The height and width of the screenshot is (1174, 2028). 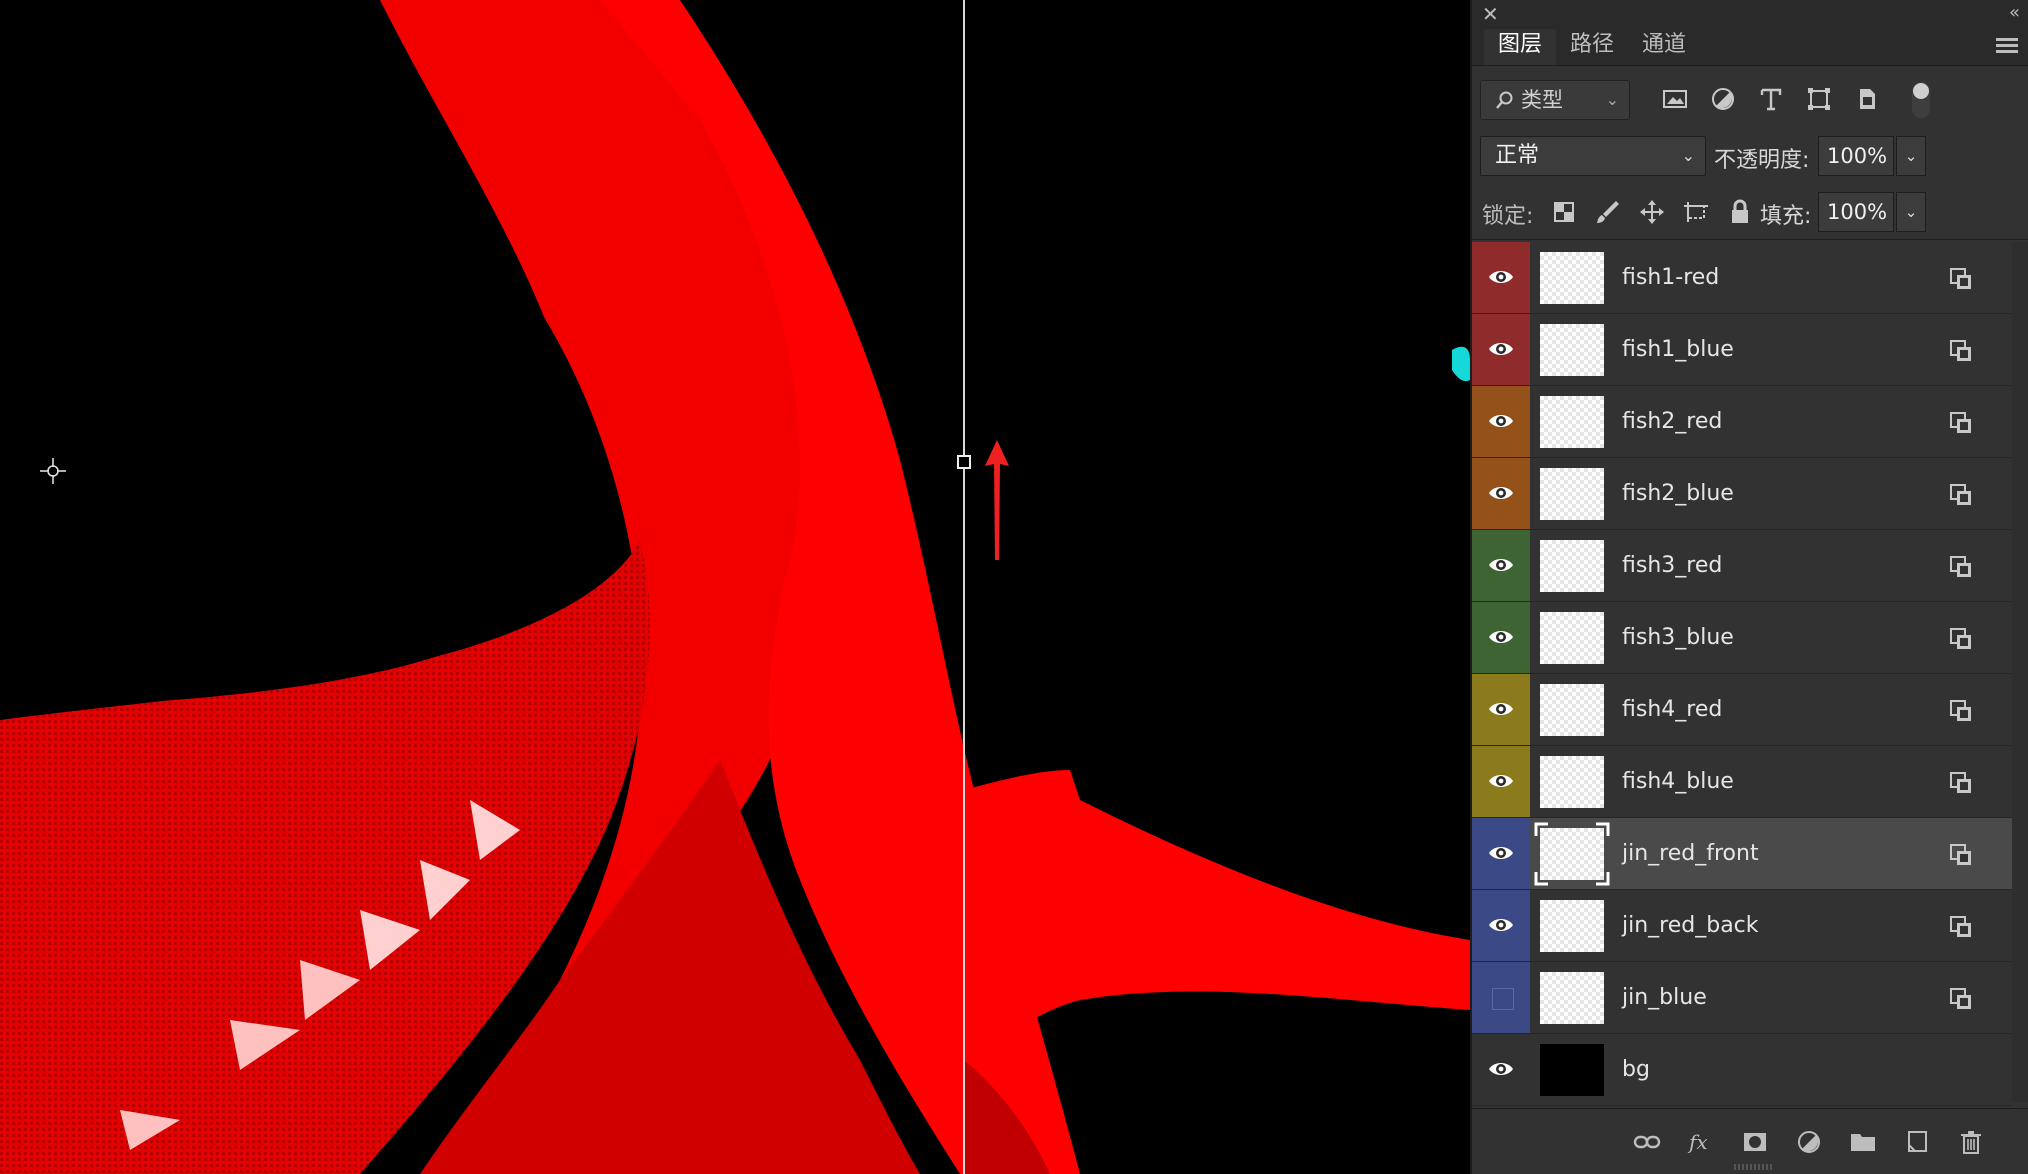 What do you see at coordinates (1742, 350) in the screenshot?
I see `layer-row: fish1_blue` at bounding box center [1742, 350].